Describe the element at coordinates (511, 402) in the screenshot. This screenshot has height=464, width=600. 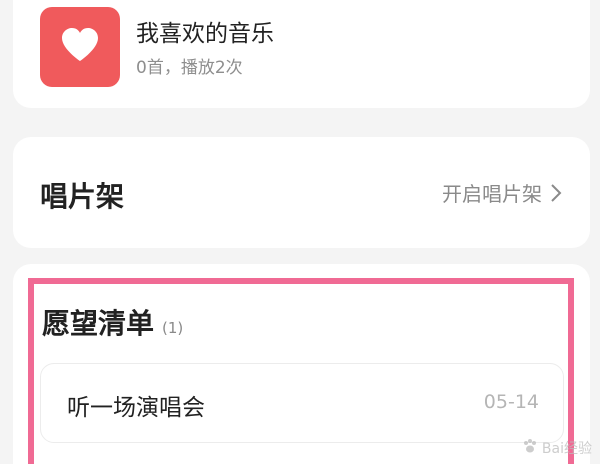
I see `wishlist-item-date: 05-14` at that location.